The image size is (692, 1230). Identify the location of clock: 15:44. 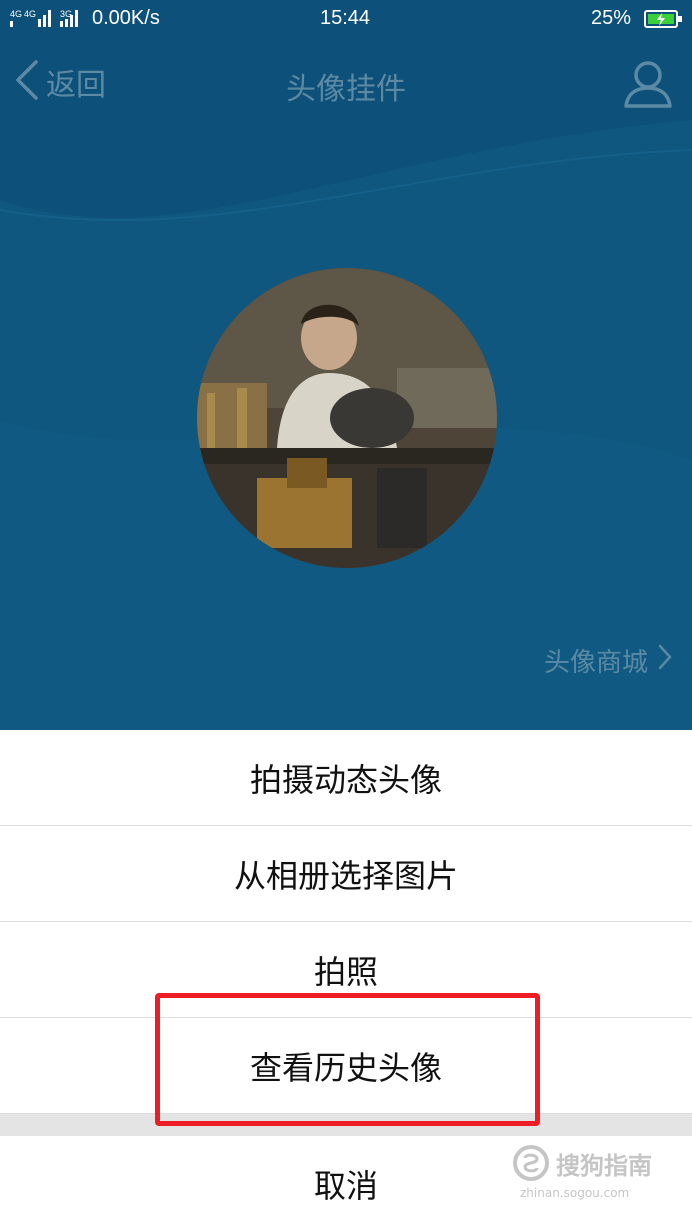
(345, 18).